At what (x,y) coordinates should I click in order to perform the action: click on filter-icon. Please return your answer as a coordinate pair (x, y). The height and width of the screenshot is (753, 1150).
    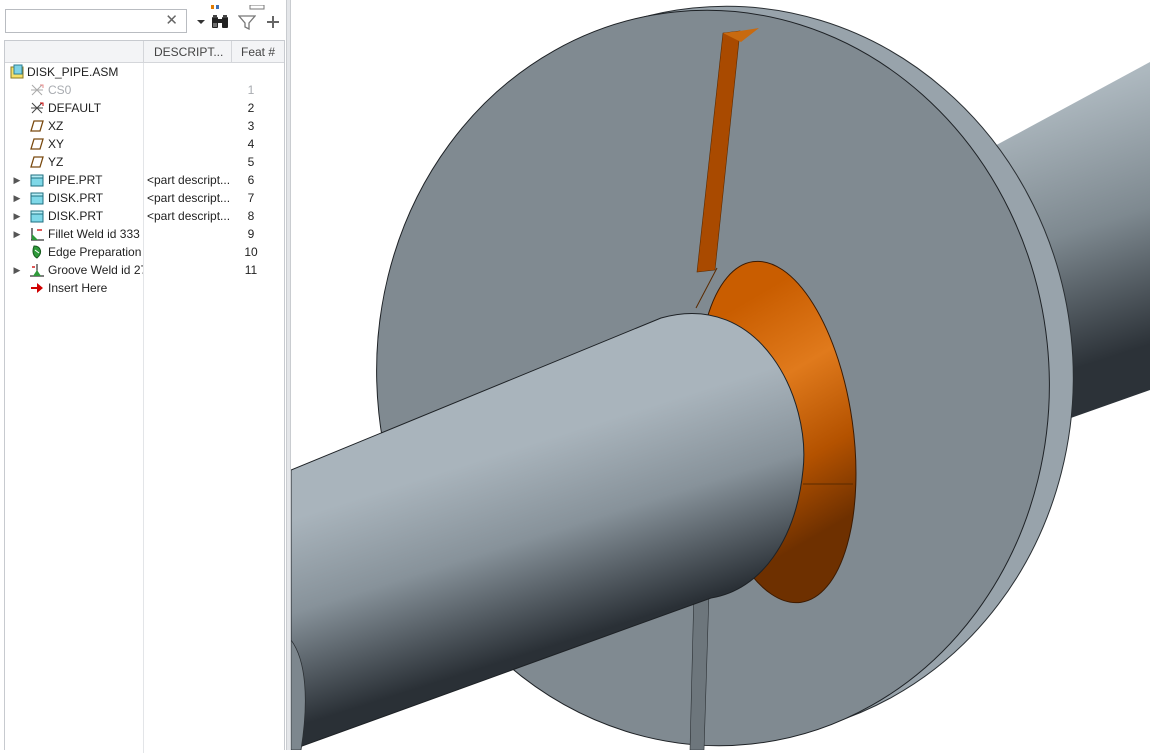
    Looking at the image, I should click on (247, 22).